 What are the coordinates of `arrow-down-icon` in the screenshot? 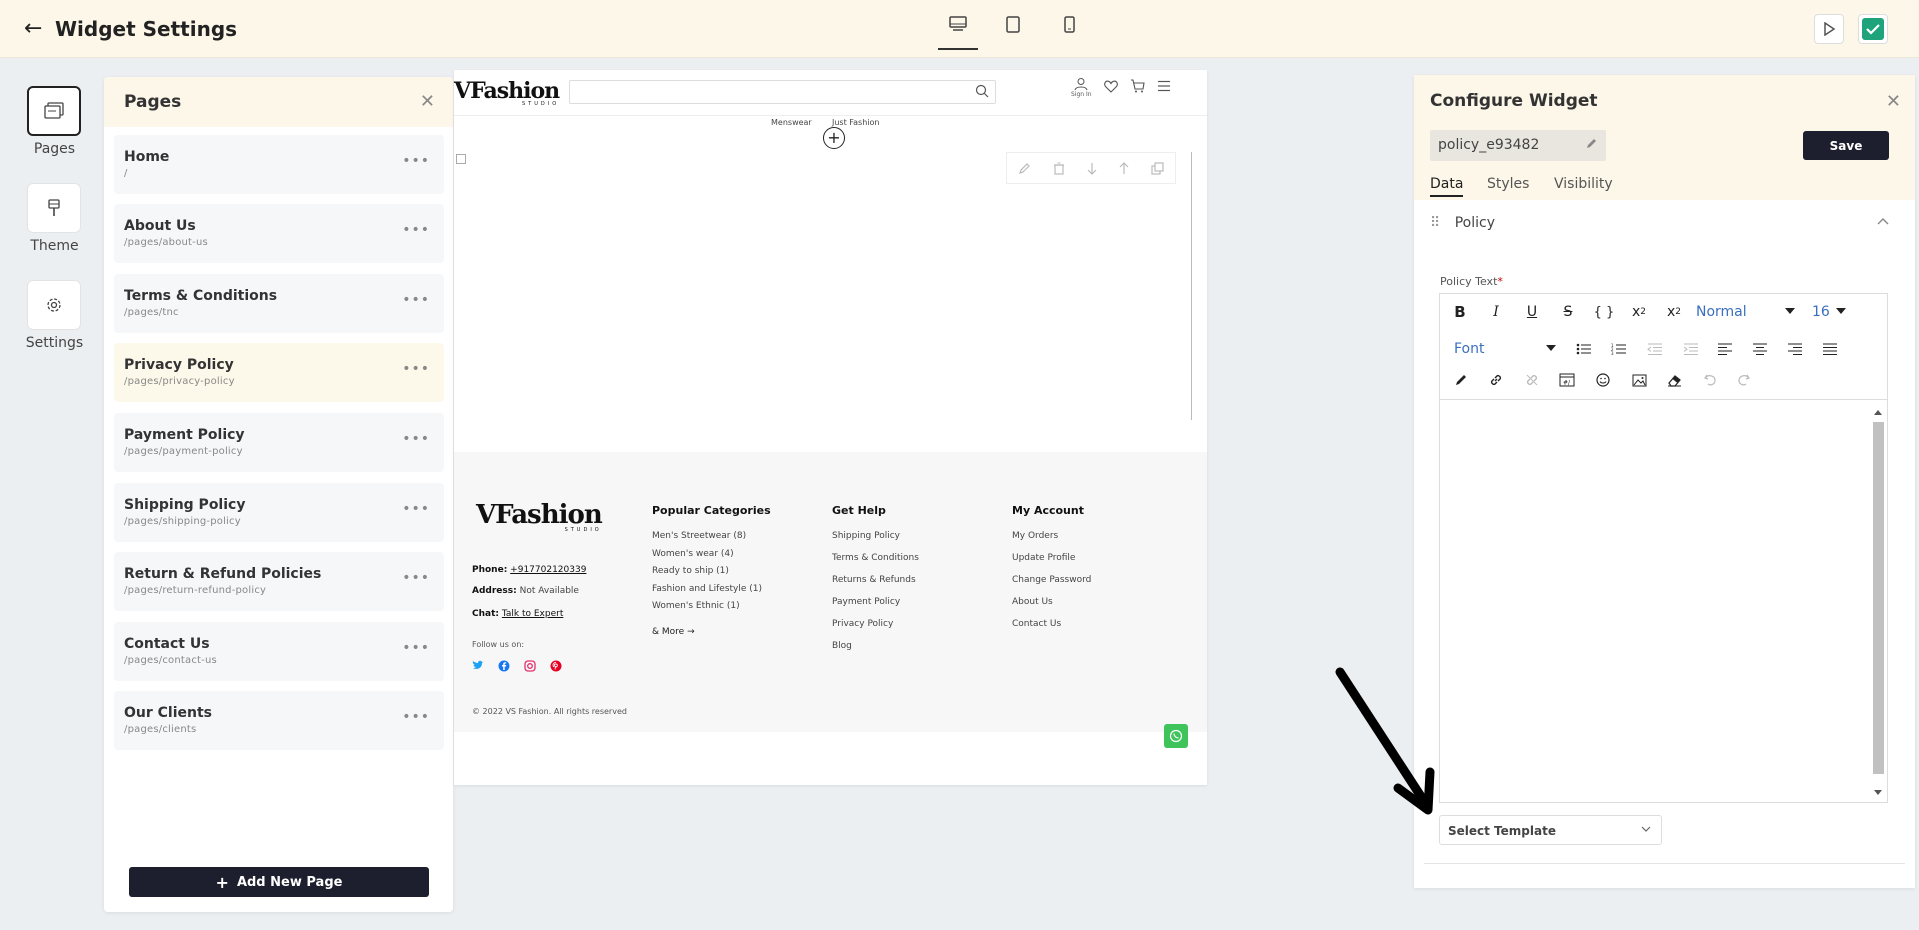 It's located at (1092, 168).